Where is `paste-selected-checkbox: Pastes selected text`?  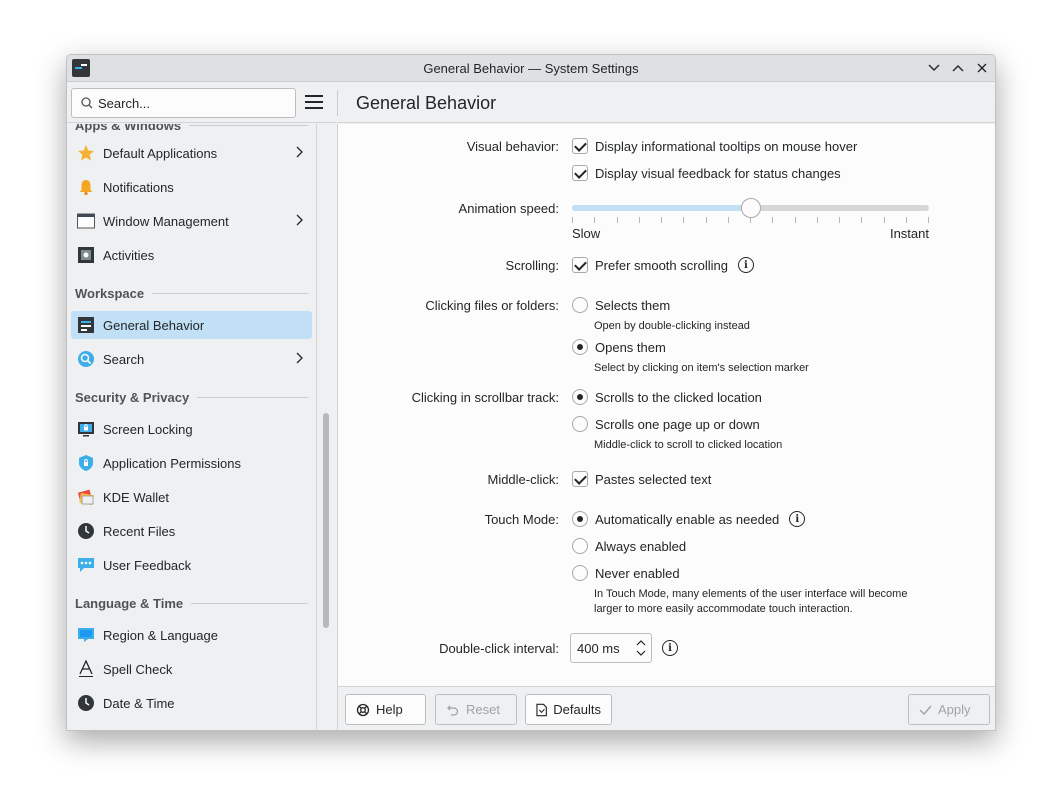 paste-selected-checkbox: Pastes selected text is located at coordinates (641, 479).